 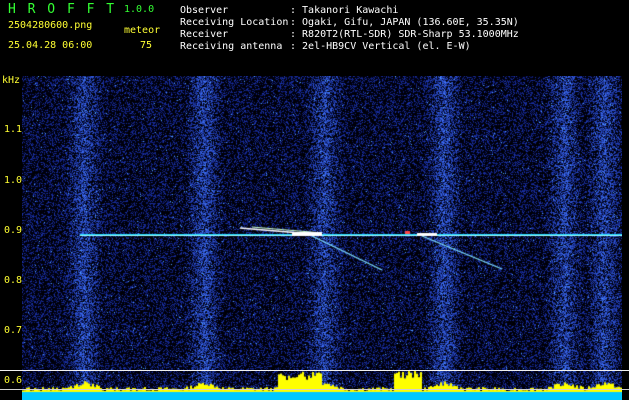 What do you see at coordinates (404, 34) in the screenshot?
I see `receiver-value: : R820T2(RTL-SDR) SDR-Sharp 53.1000MHz` at bounding box center [404, 34].